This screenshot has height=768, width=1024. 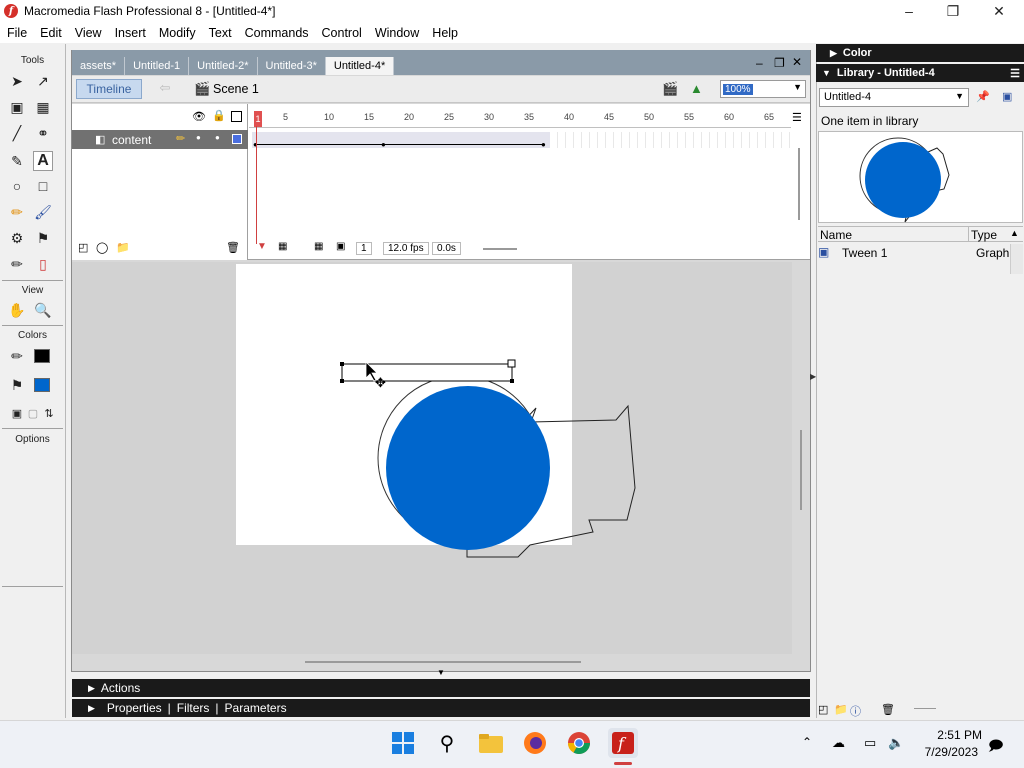 What do you see at coordinates (763, 89) in the screenshot?
I see `zoom-select: 100% ▼` at bounding box center [763, 89].